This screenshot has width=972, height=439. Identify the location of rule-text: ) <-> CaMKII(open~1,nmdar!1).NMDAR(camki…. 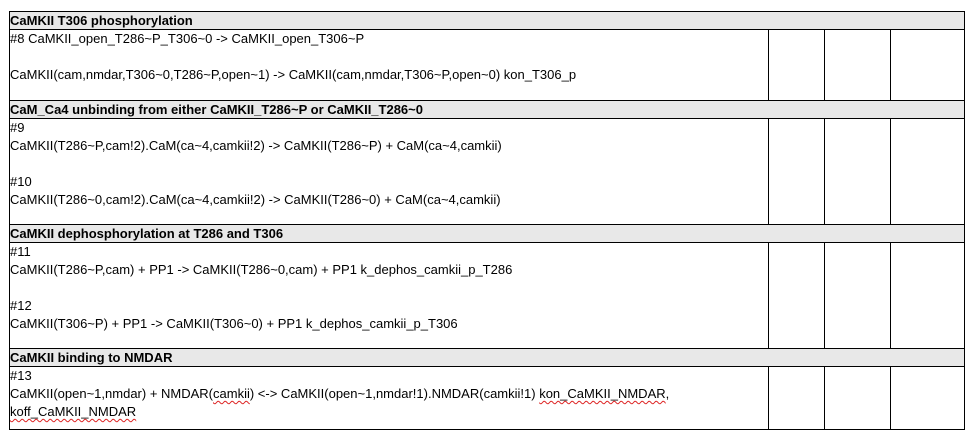
(394, 393).